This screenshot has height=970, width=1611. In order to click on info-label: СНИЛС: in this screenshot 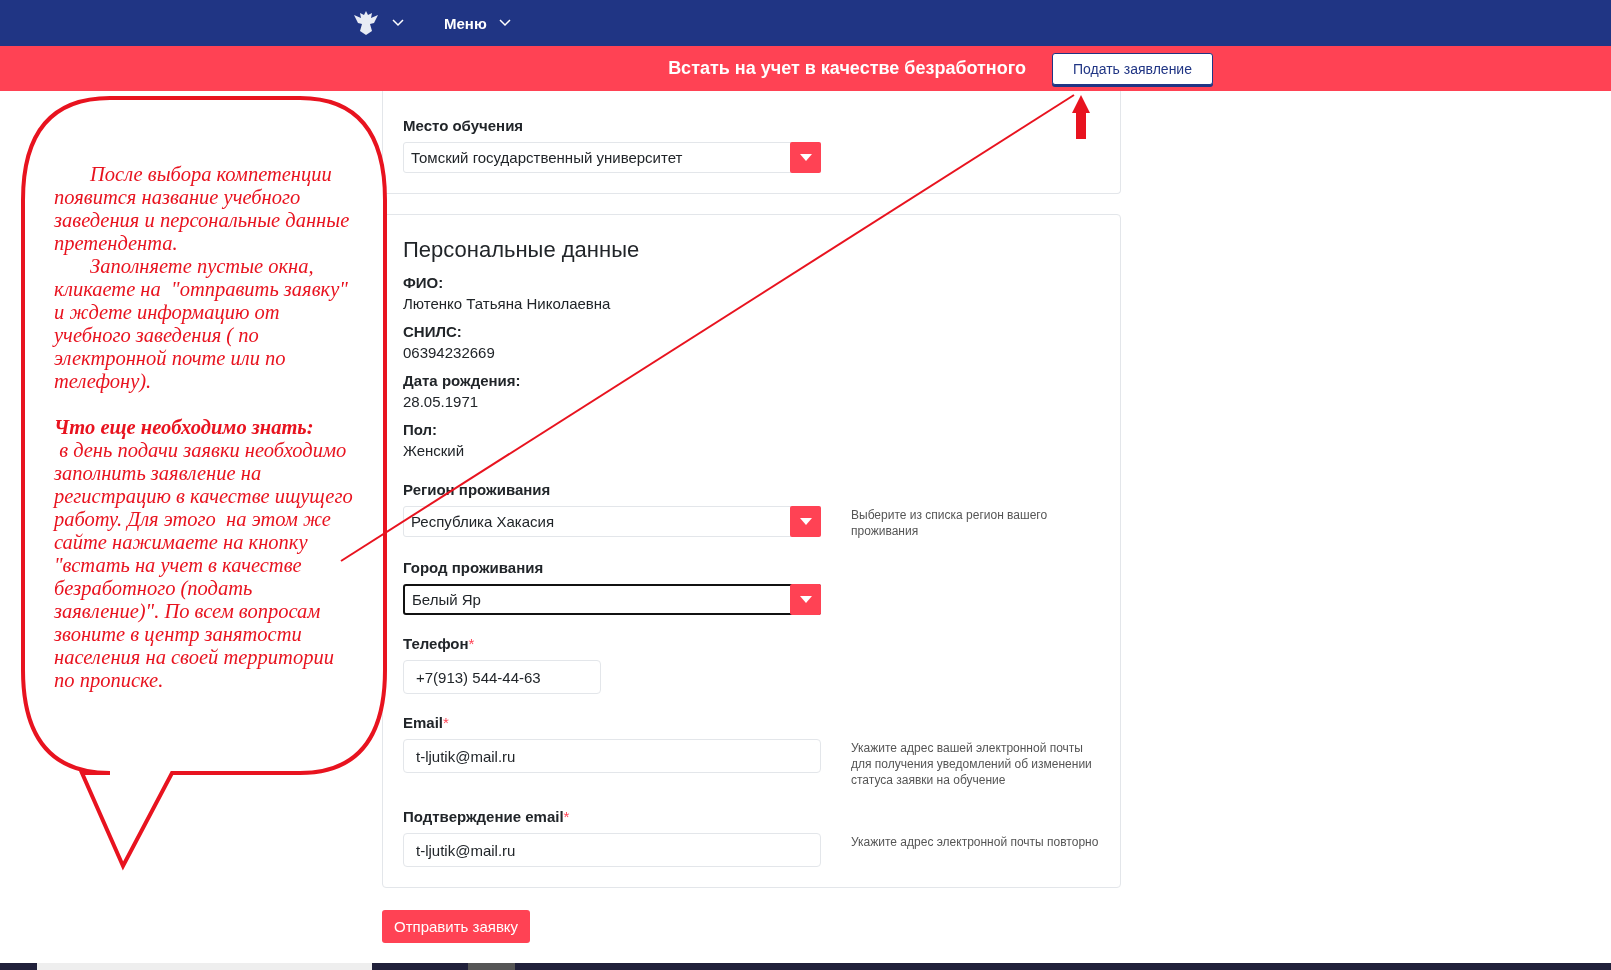, I will do `click(433, 332)`.